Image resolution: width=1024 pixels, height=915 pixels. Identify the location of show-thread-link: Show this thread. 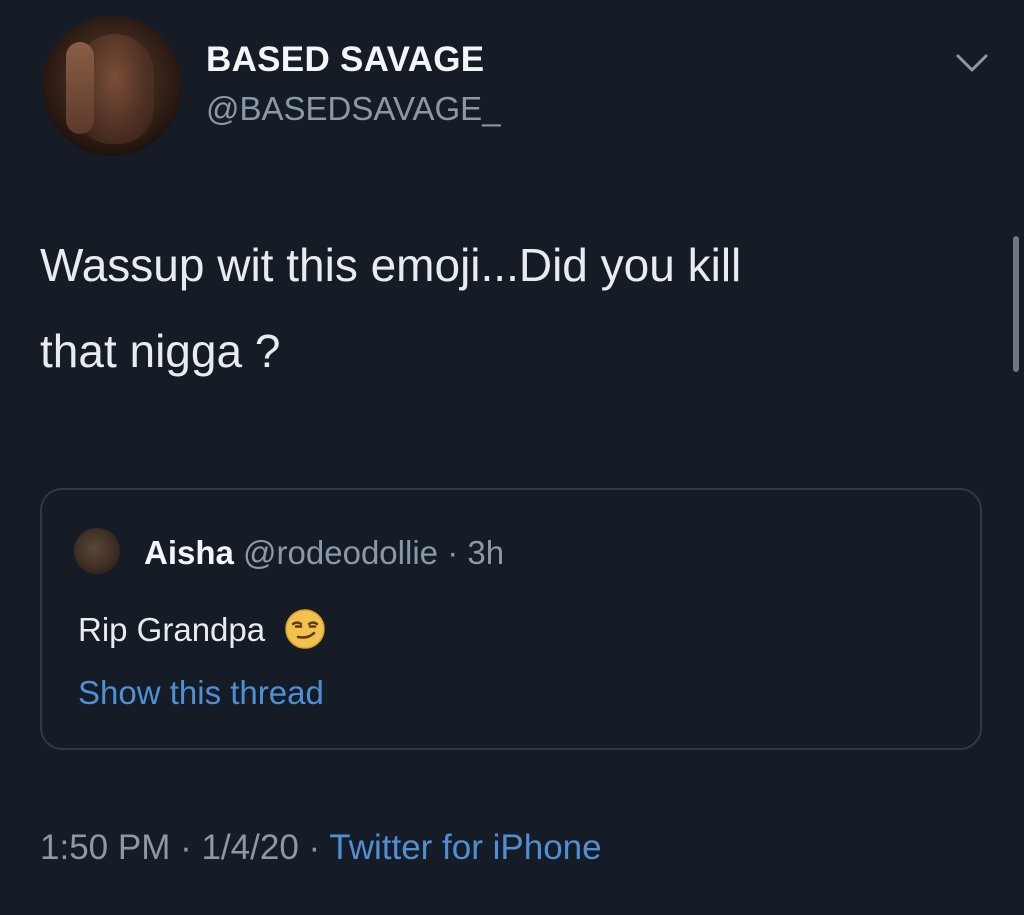
(201, 693).